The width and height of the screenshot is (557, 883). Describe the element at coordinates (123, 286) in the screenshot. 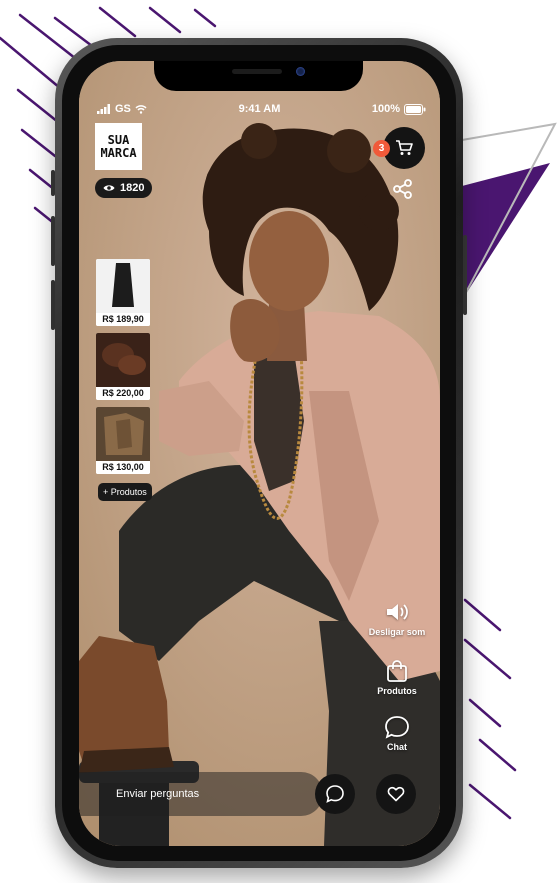

I see `product-thumbnail-skirt` at that location.